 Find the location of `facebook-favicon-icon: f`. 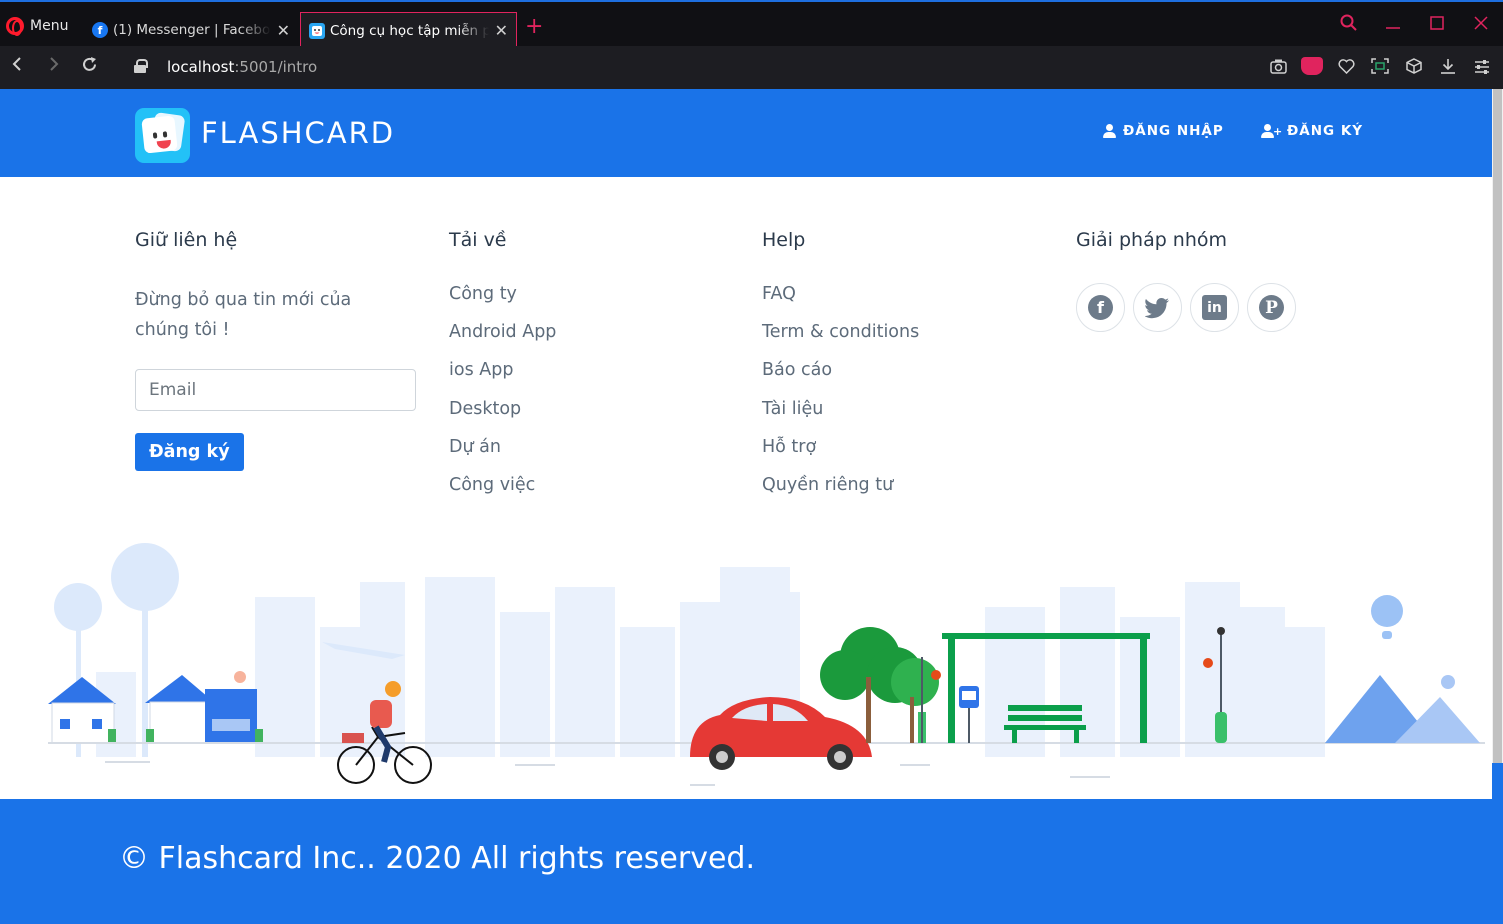

facebook-favicon-icon: f is located at coordinates (100, 30).